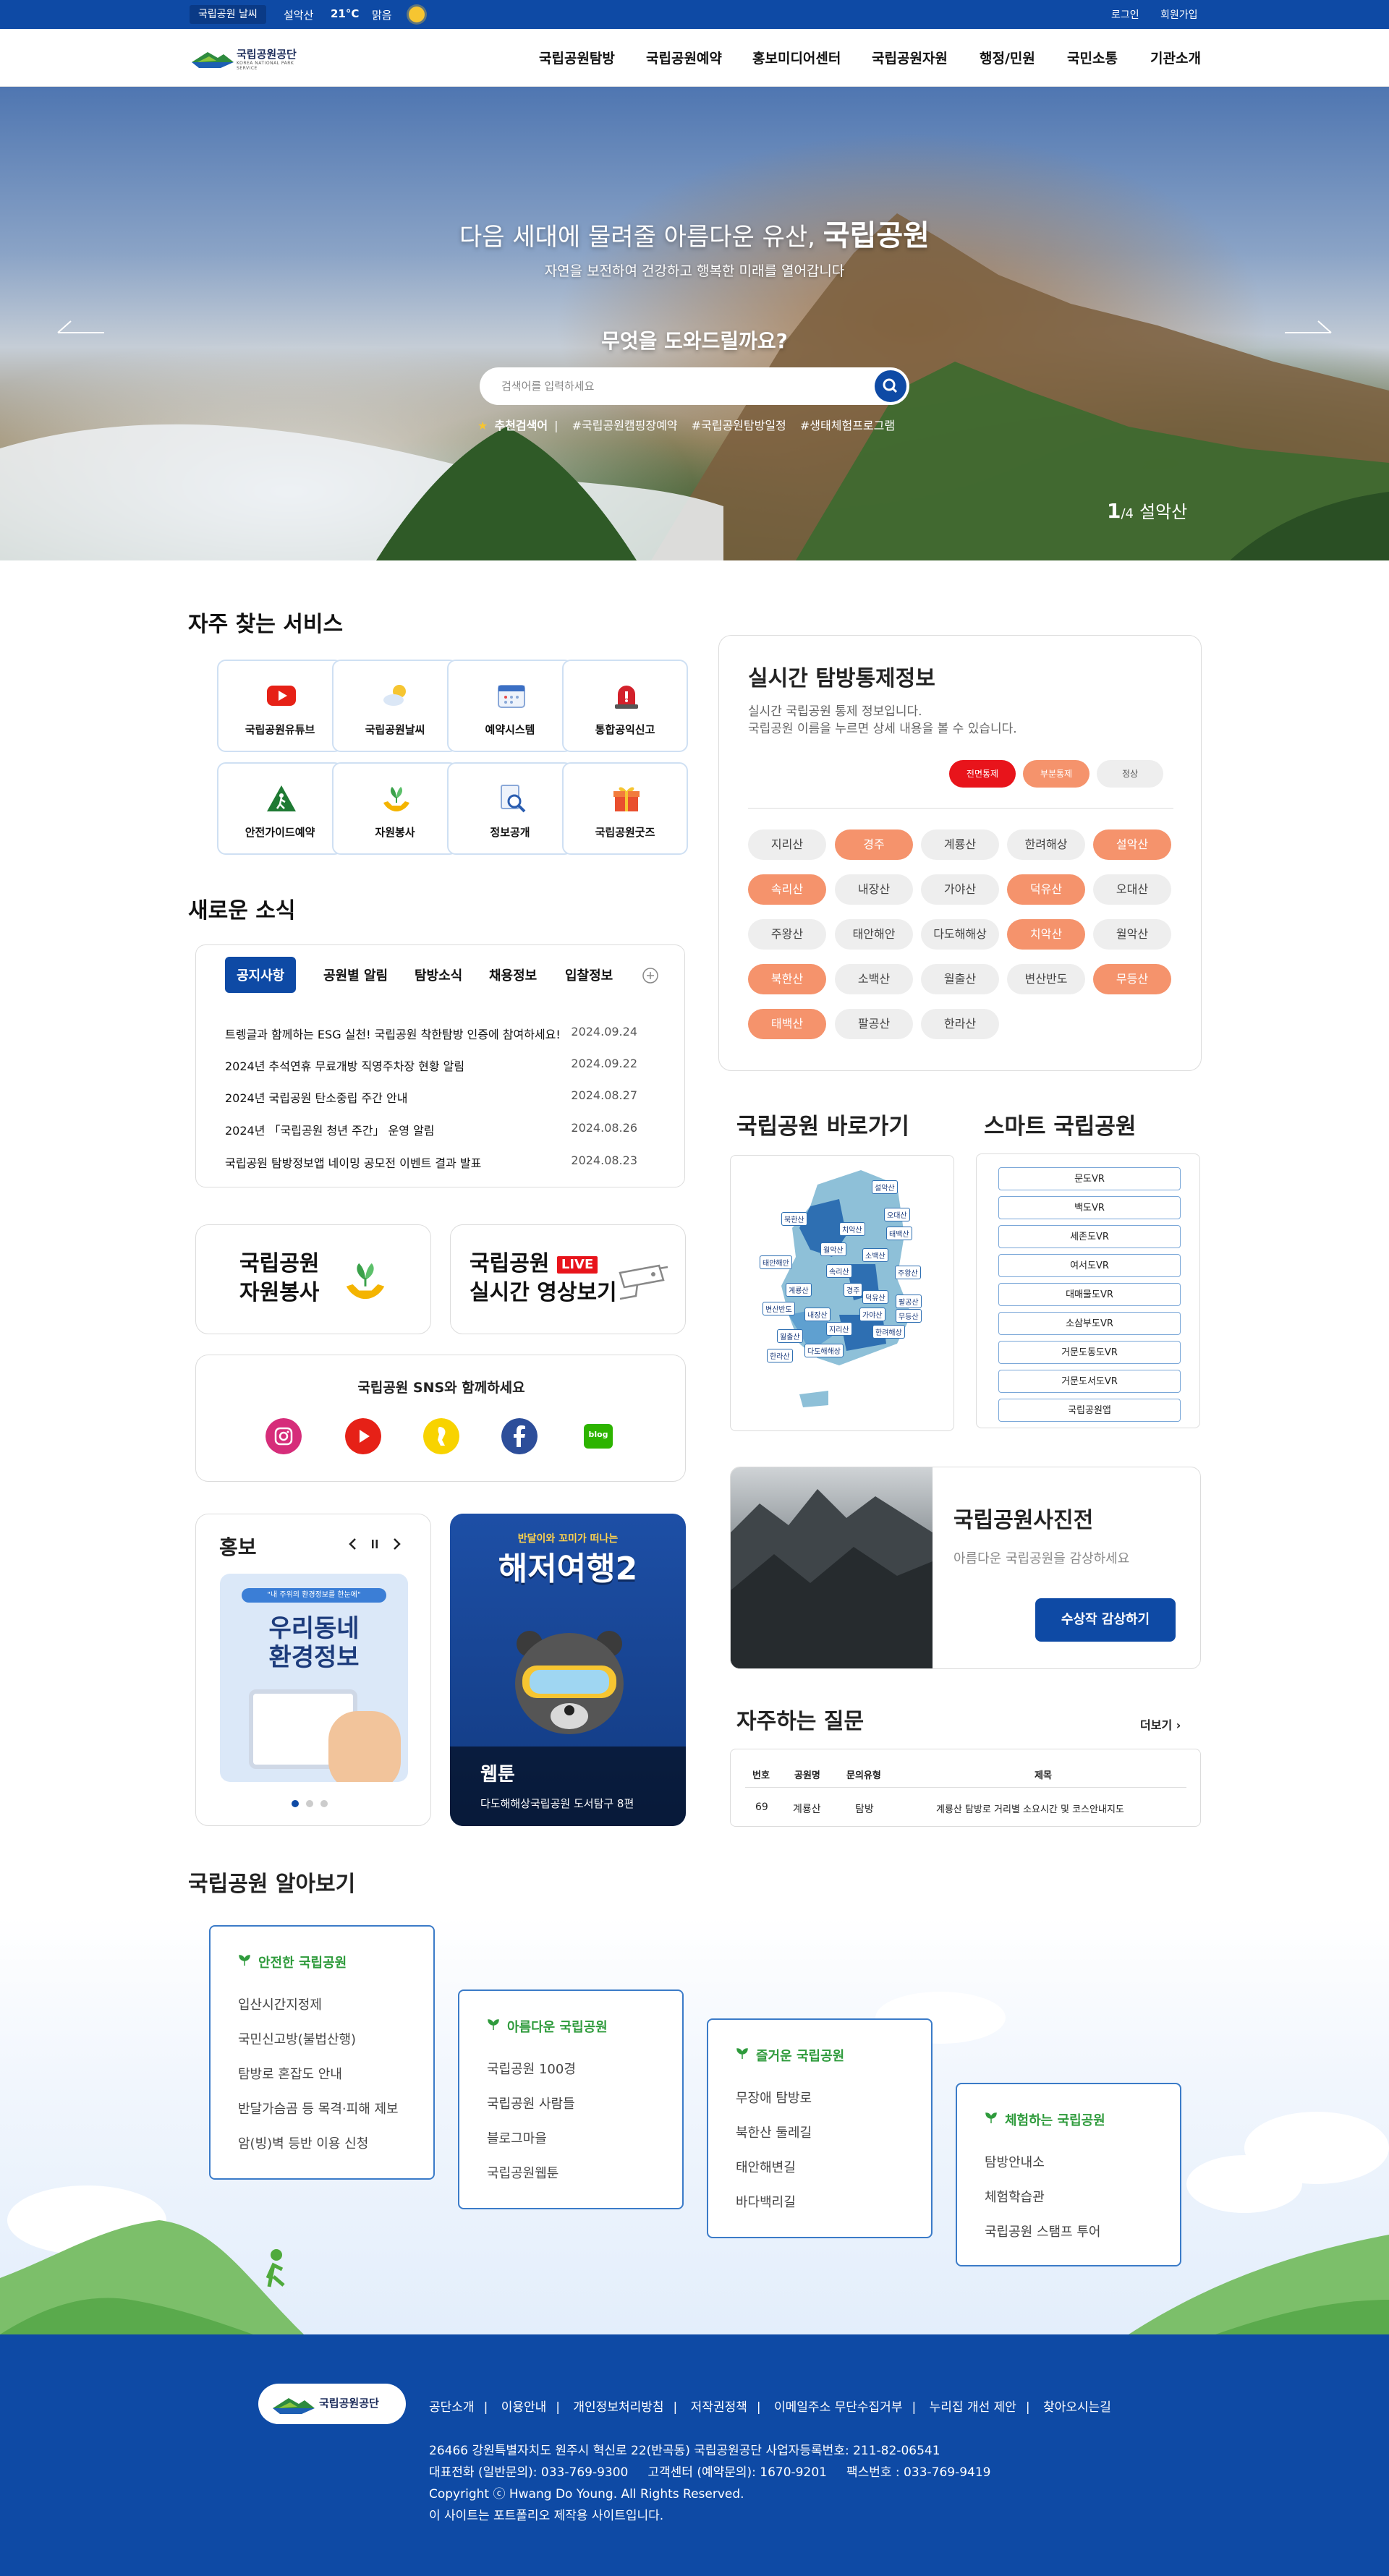 Image resolution: width=1389 pixels, height=2576 pixels. What do you see at coordinates (960, 934) in the screenshot?
I see `park-chip: 다도해해상` at bounding box center [960, 934].